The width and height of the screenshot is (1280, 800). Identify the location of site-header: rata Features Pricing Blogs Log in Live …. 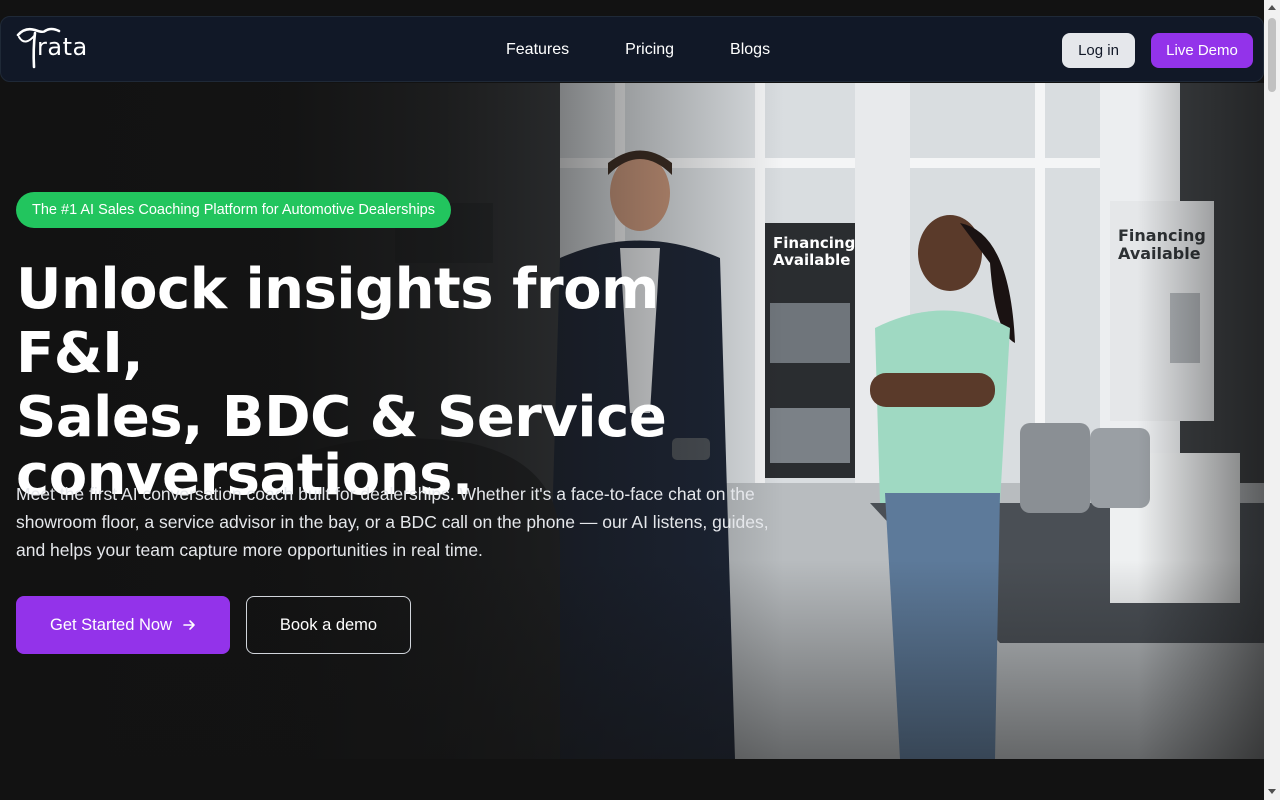
(632, 49).